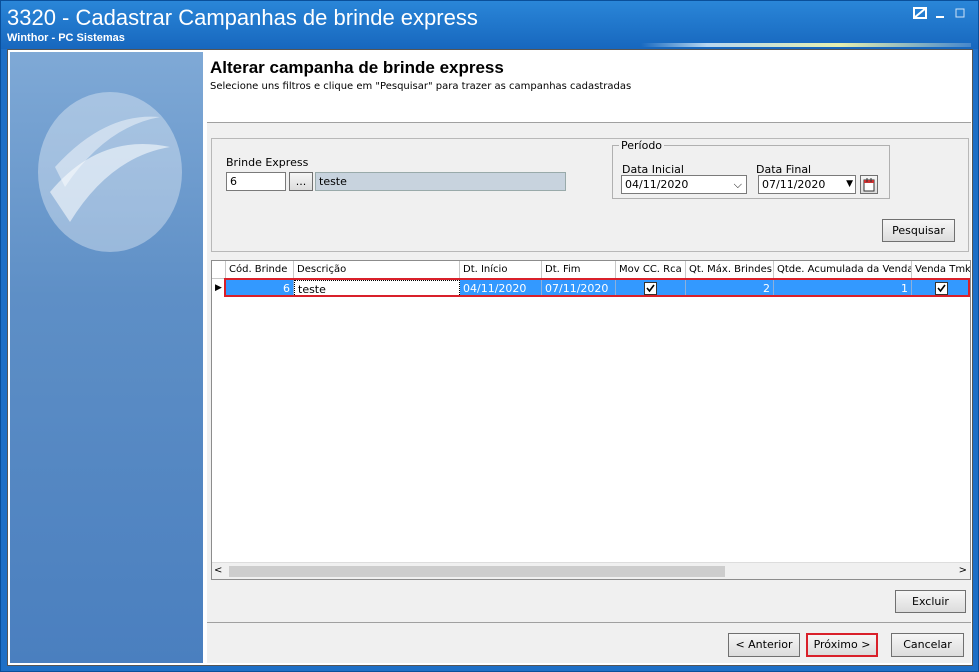 The image size is (979, 672). Describe the element at coordinates (260, 270) in the screenshot. I see `col-cod-brinde: Cód. Brinde` at that location.